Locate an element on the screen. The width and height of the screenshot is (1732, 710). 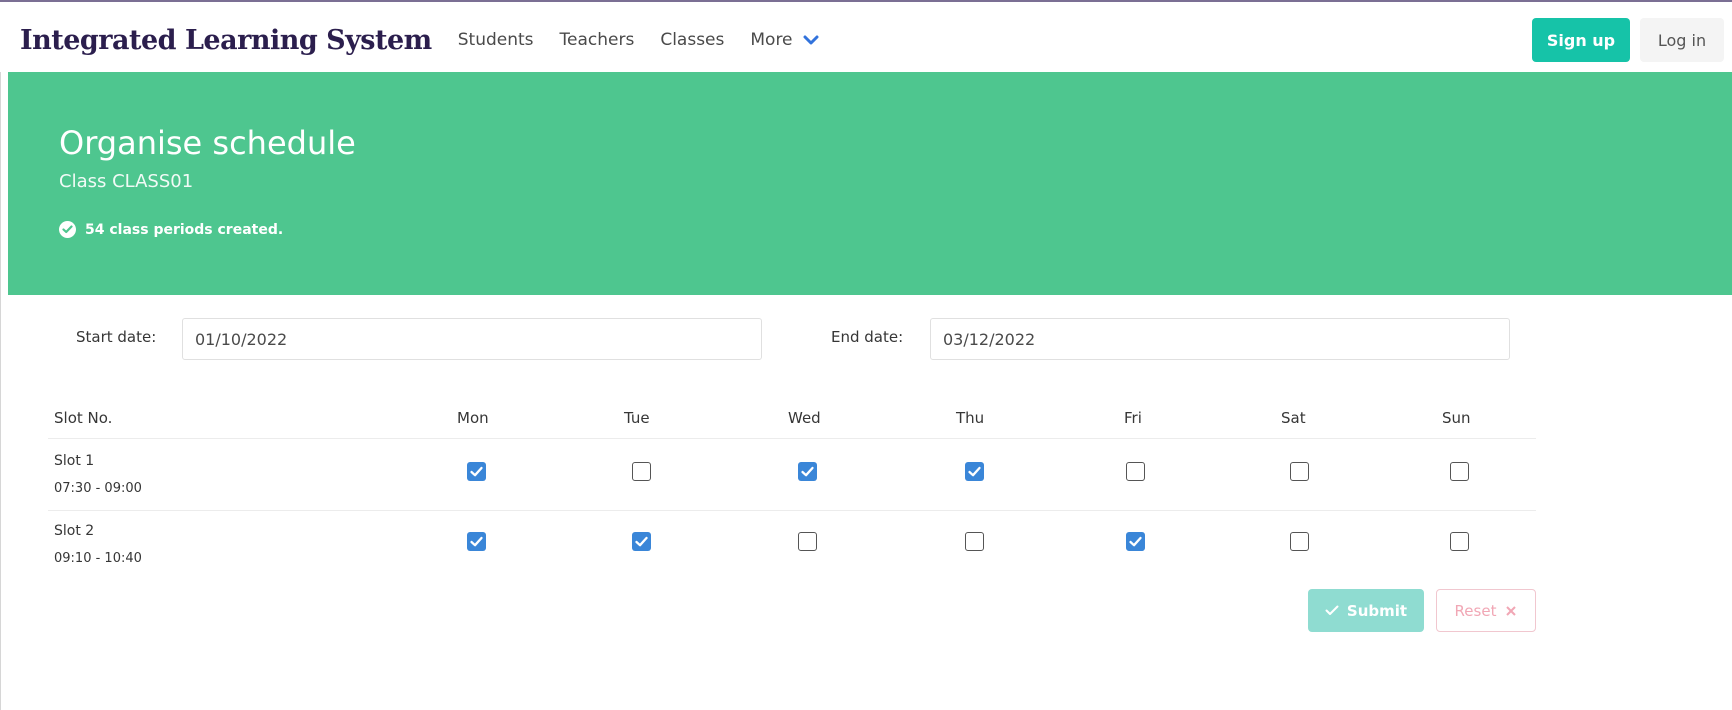
slot-1-name: Slot 1 is located at coordinates (74, 461).